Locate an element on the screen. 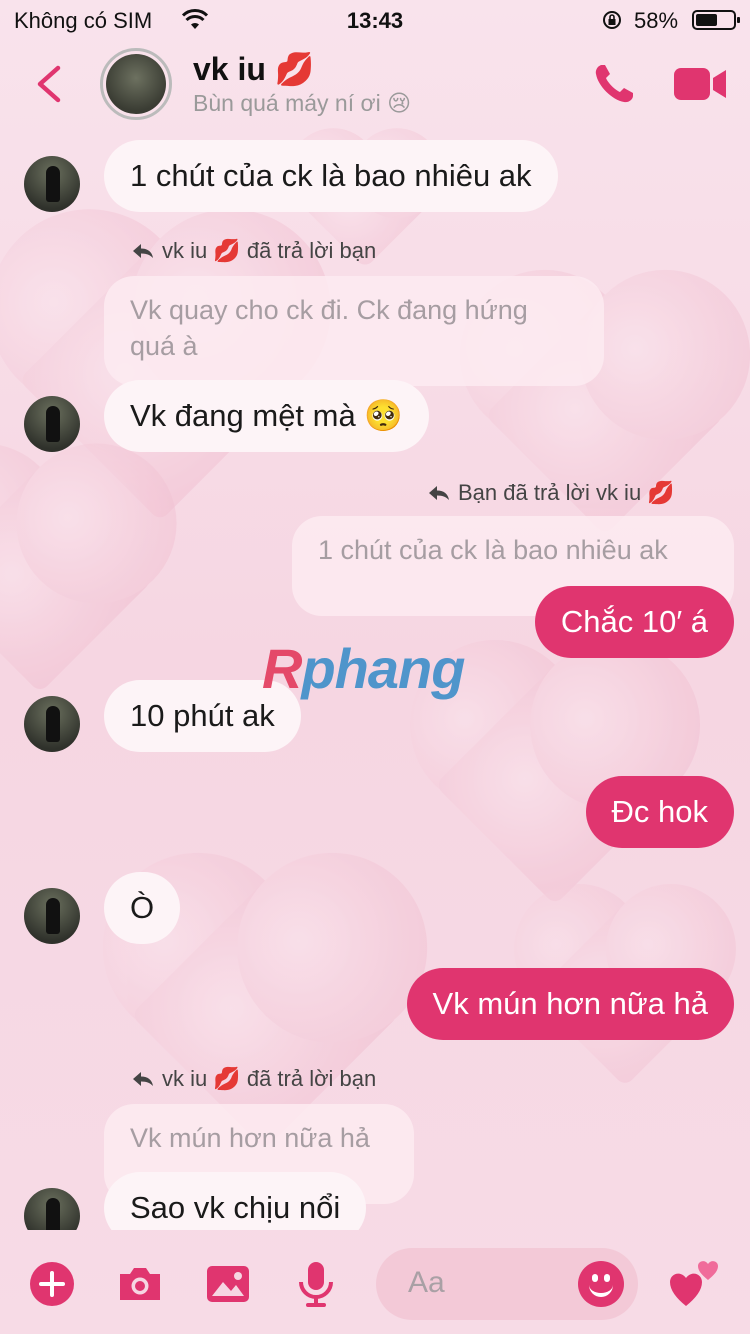  camera-icon is located at coordinates (140, 1284).